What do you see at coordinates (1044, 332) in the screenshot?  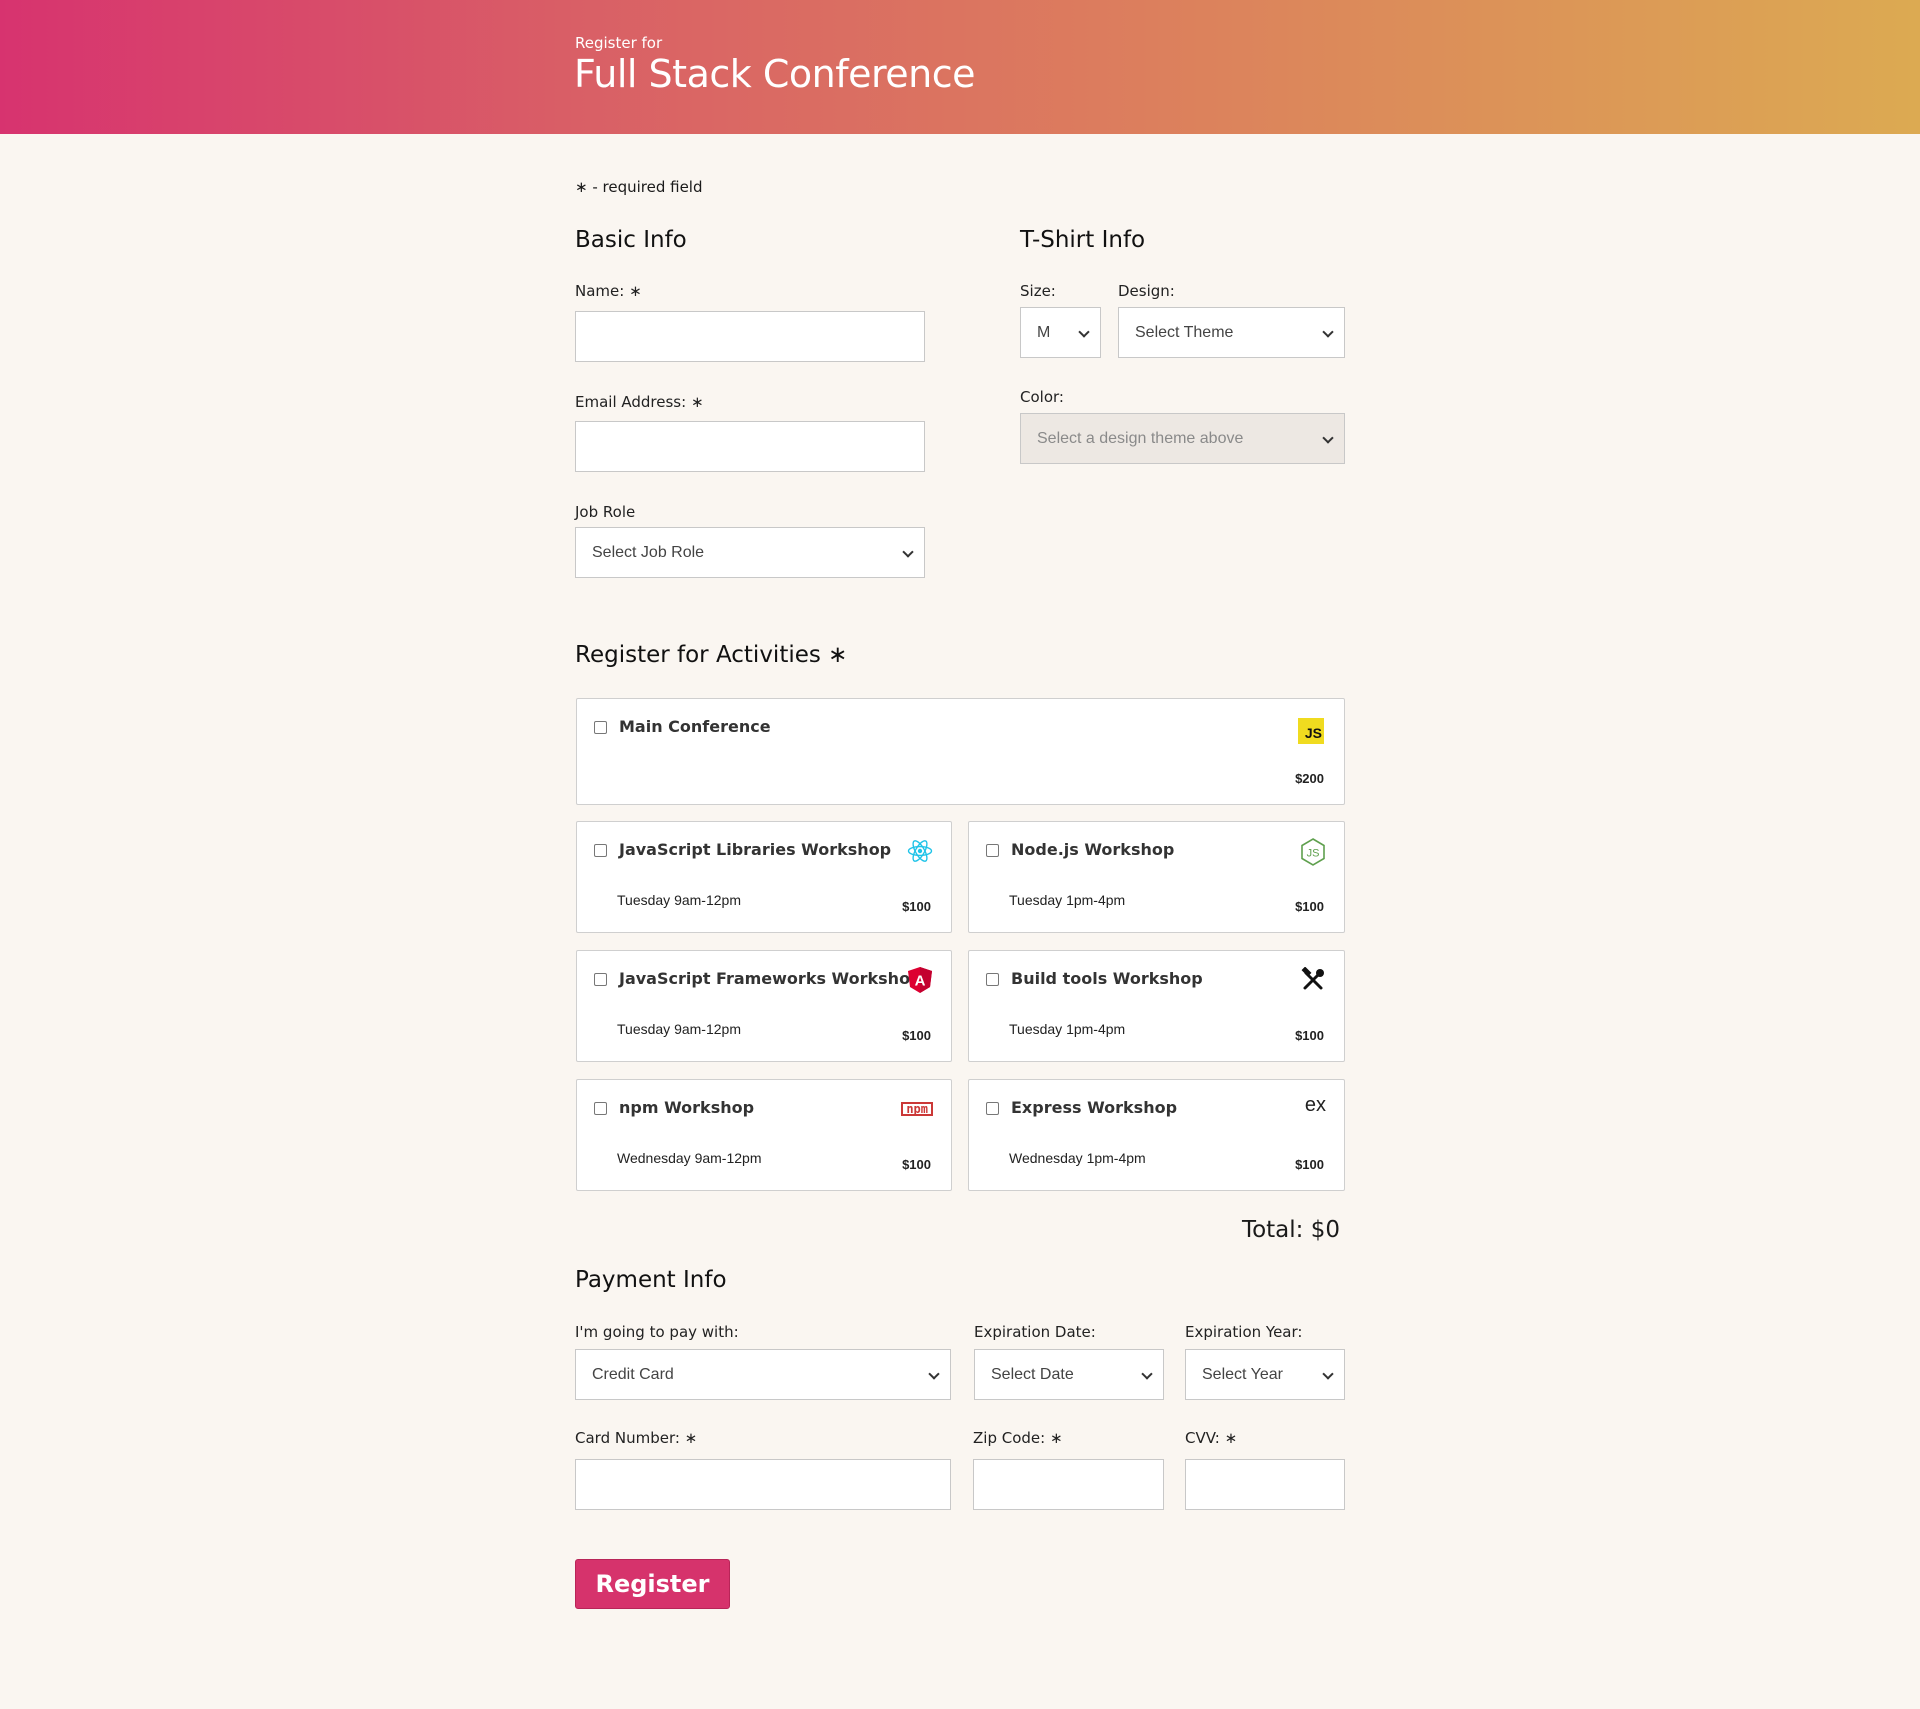 I see `size-value: M` at bounding box center [1044, 332].